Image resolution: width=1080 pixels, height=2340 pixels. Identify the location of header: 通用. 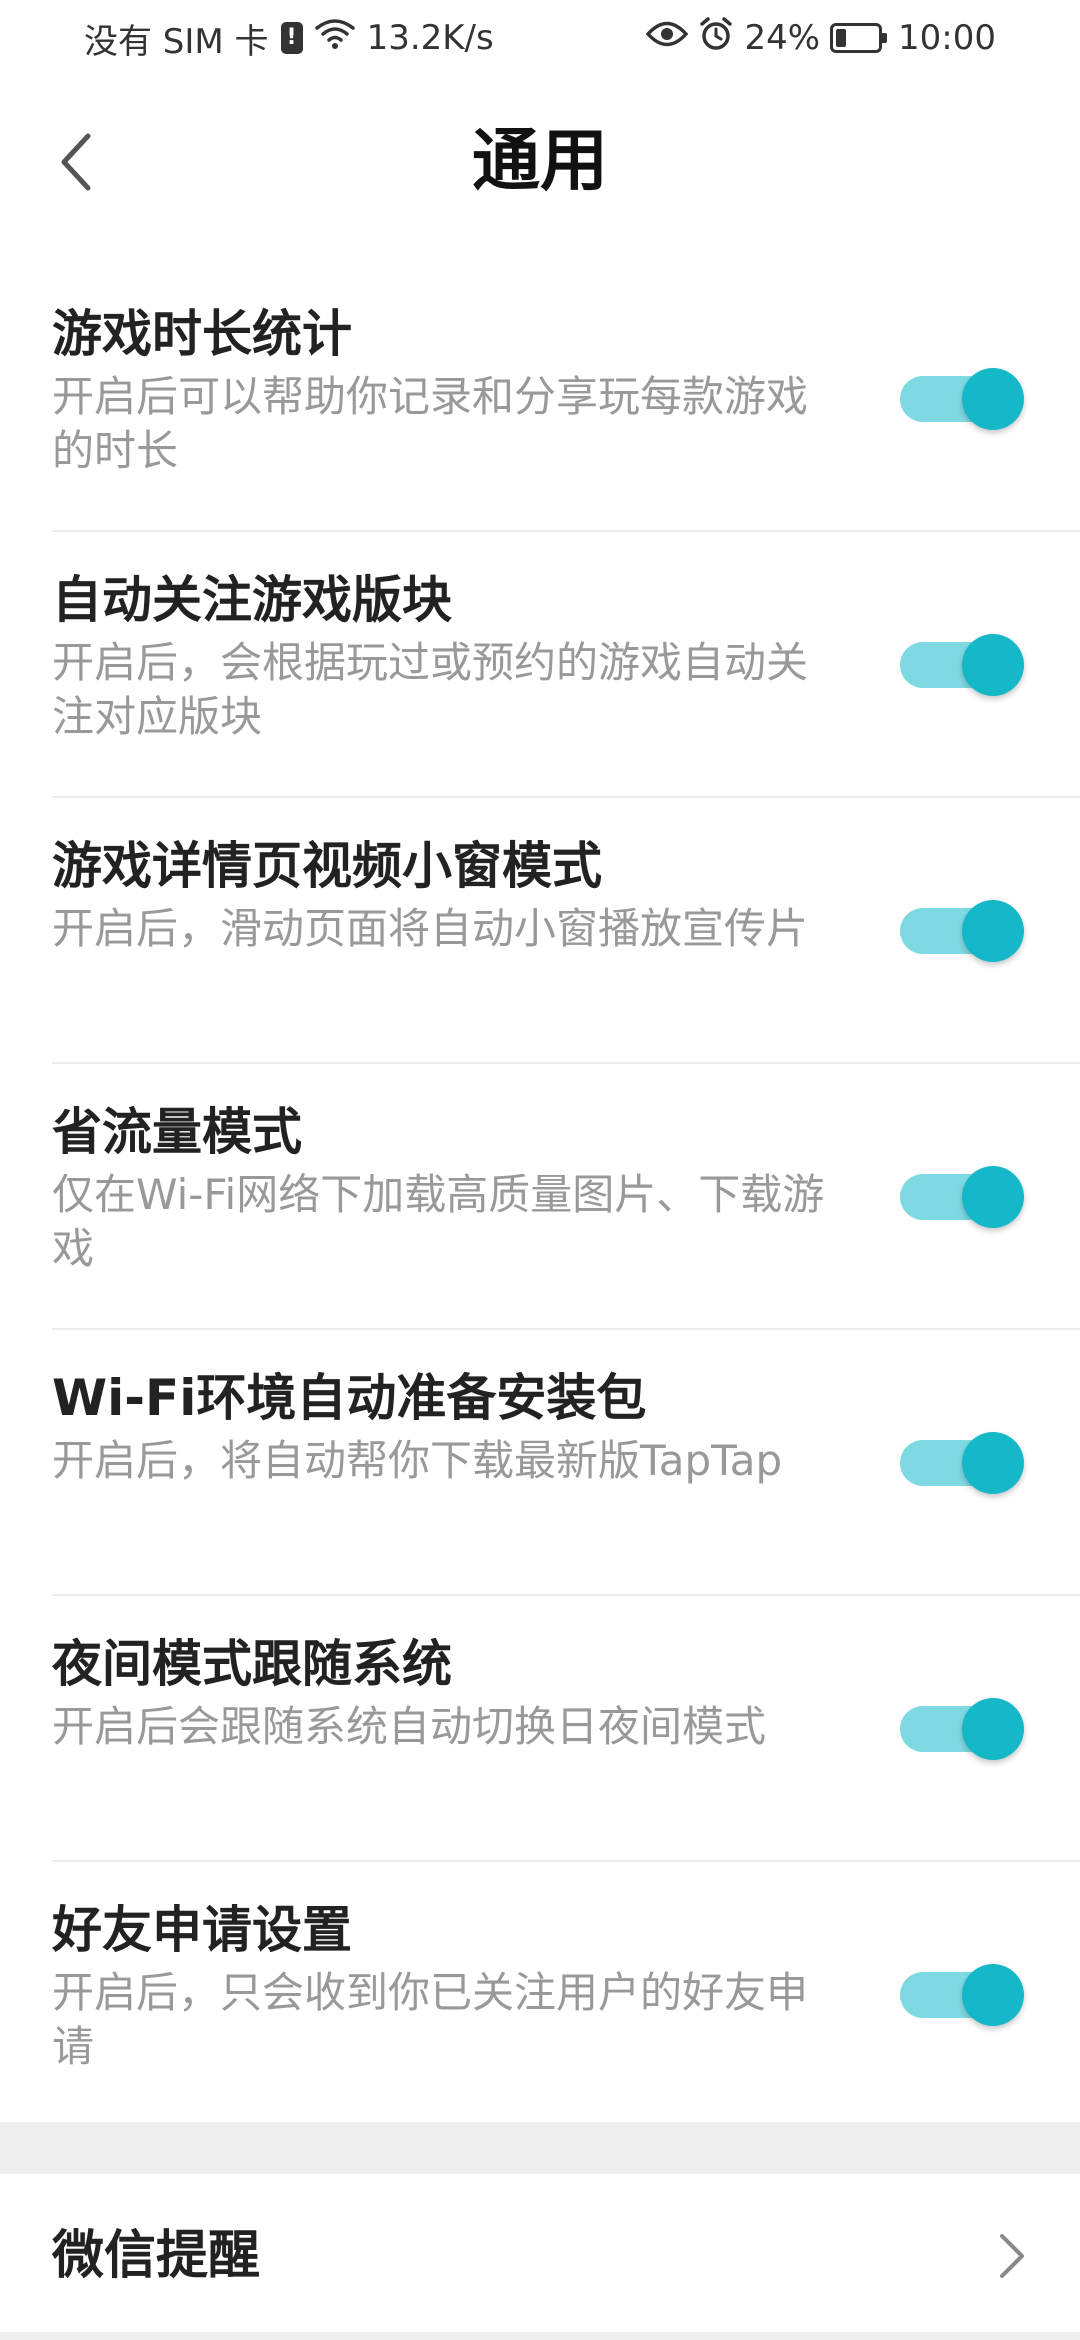
(540, 166).